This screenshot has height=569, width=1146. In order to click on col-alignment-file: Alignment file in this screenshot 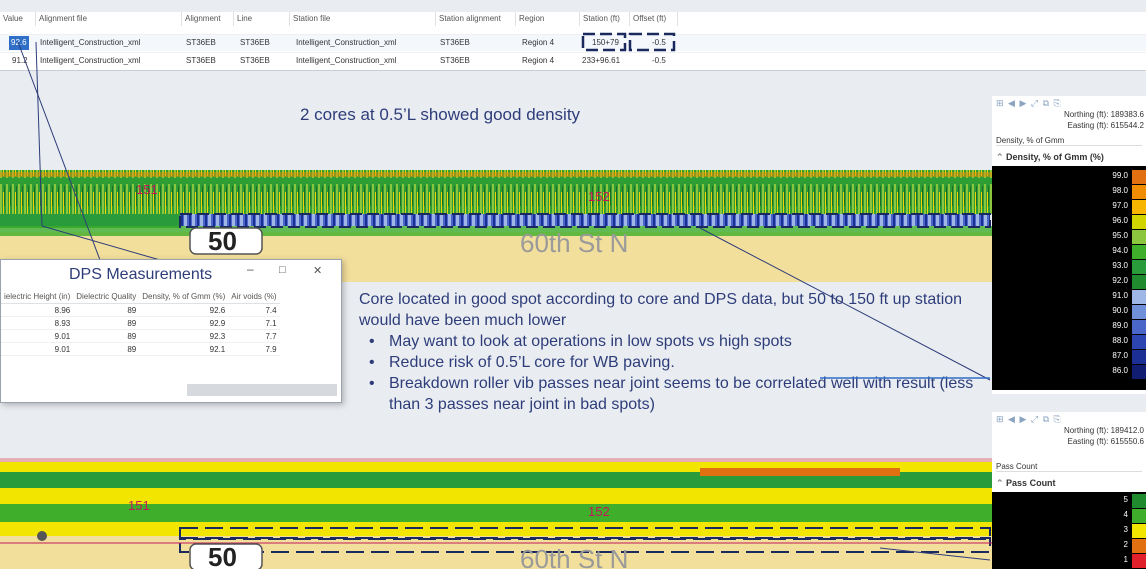, I will do `click(109, 19)`.